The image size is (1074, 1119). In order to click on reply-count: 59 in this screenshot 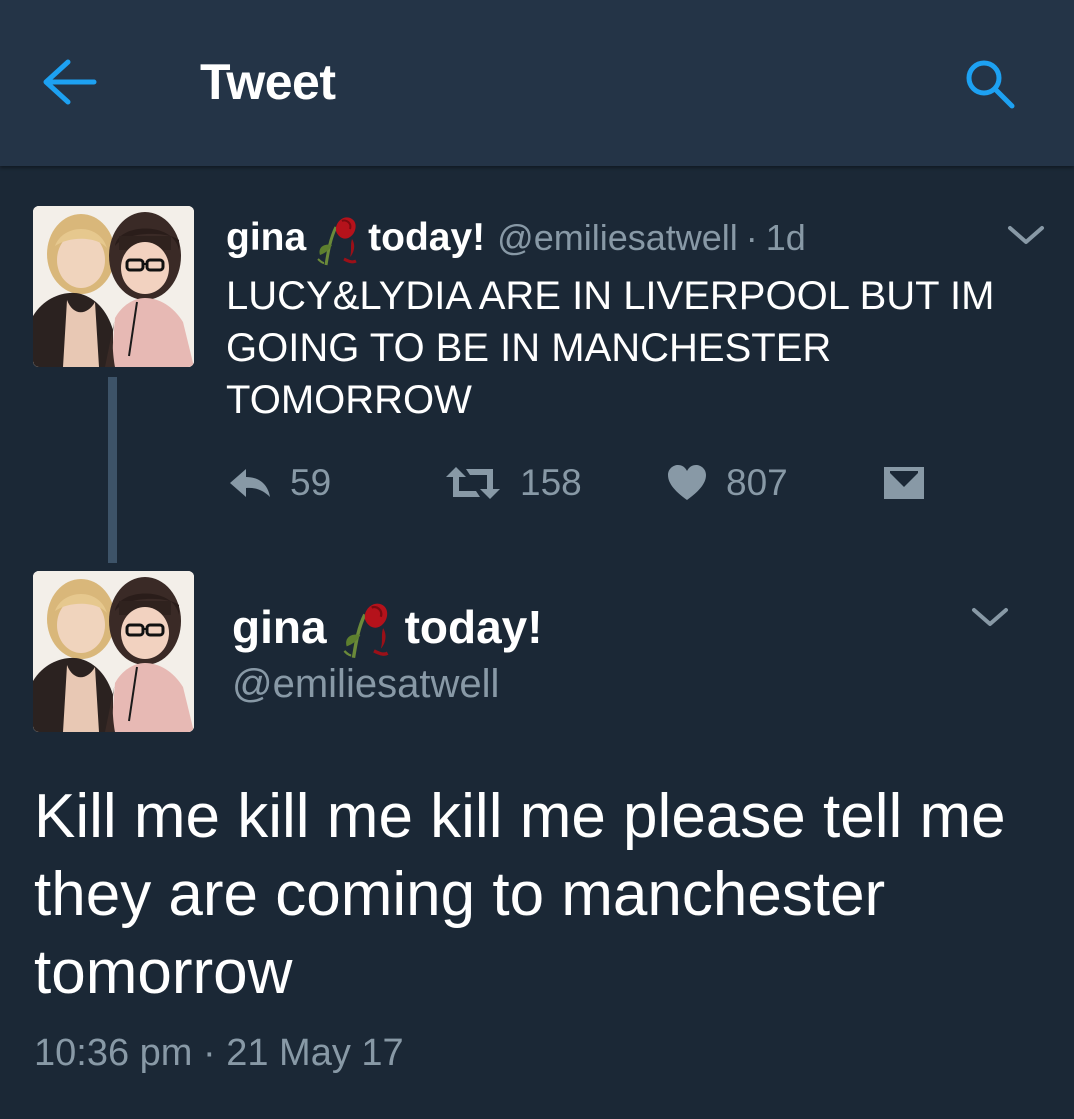, I will do `click(311, 482)`.